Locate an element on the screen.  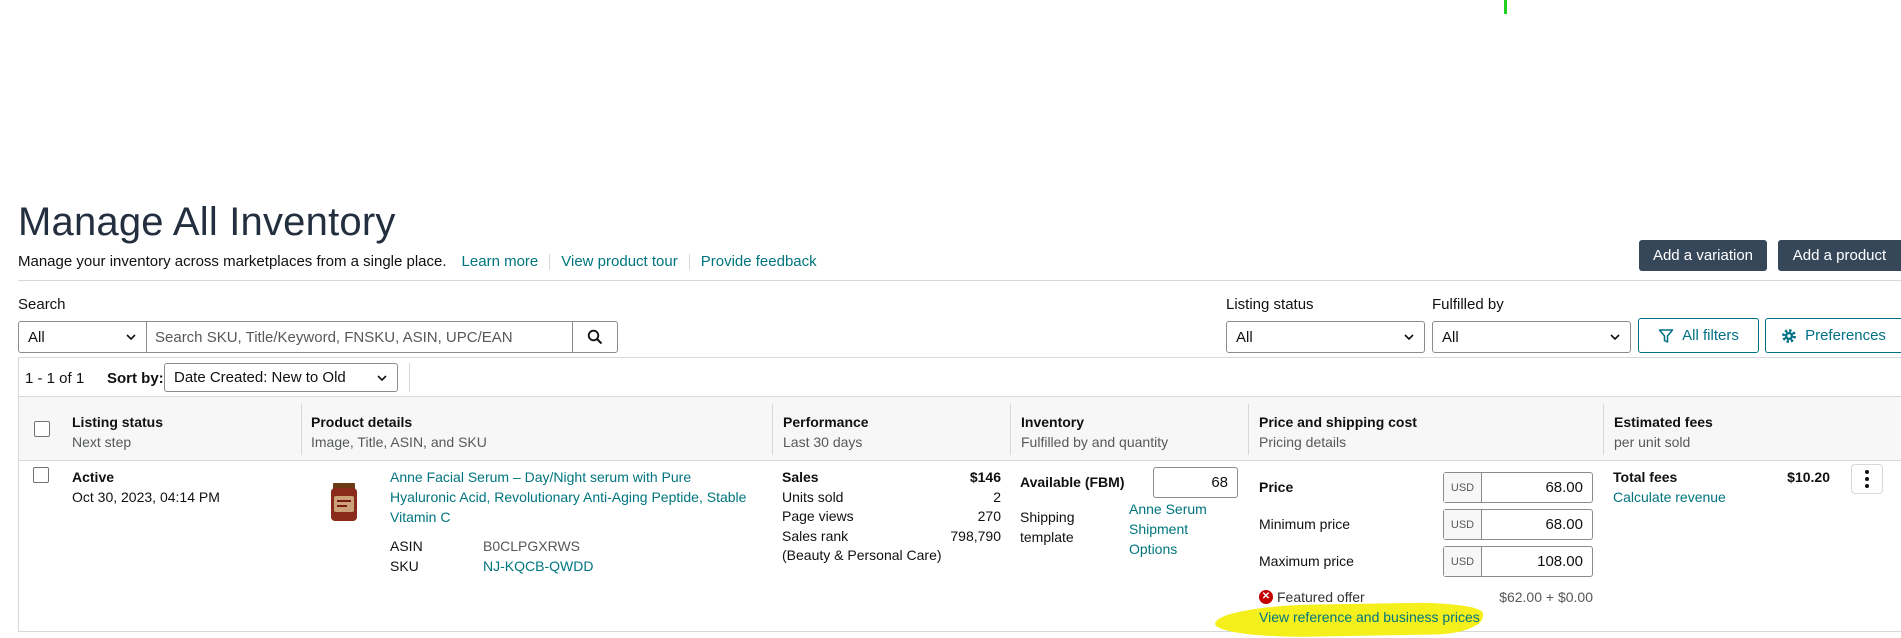
shipping-template-link-1: Anne Serum is located at coordinates (1168, 509).